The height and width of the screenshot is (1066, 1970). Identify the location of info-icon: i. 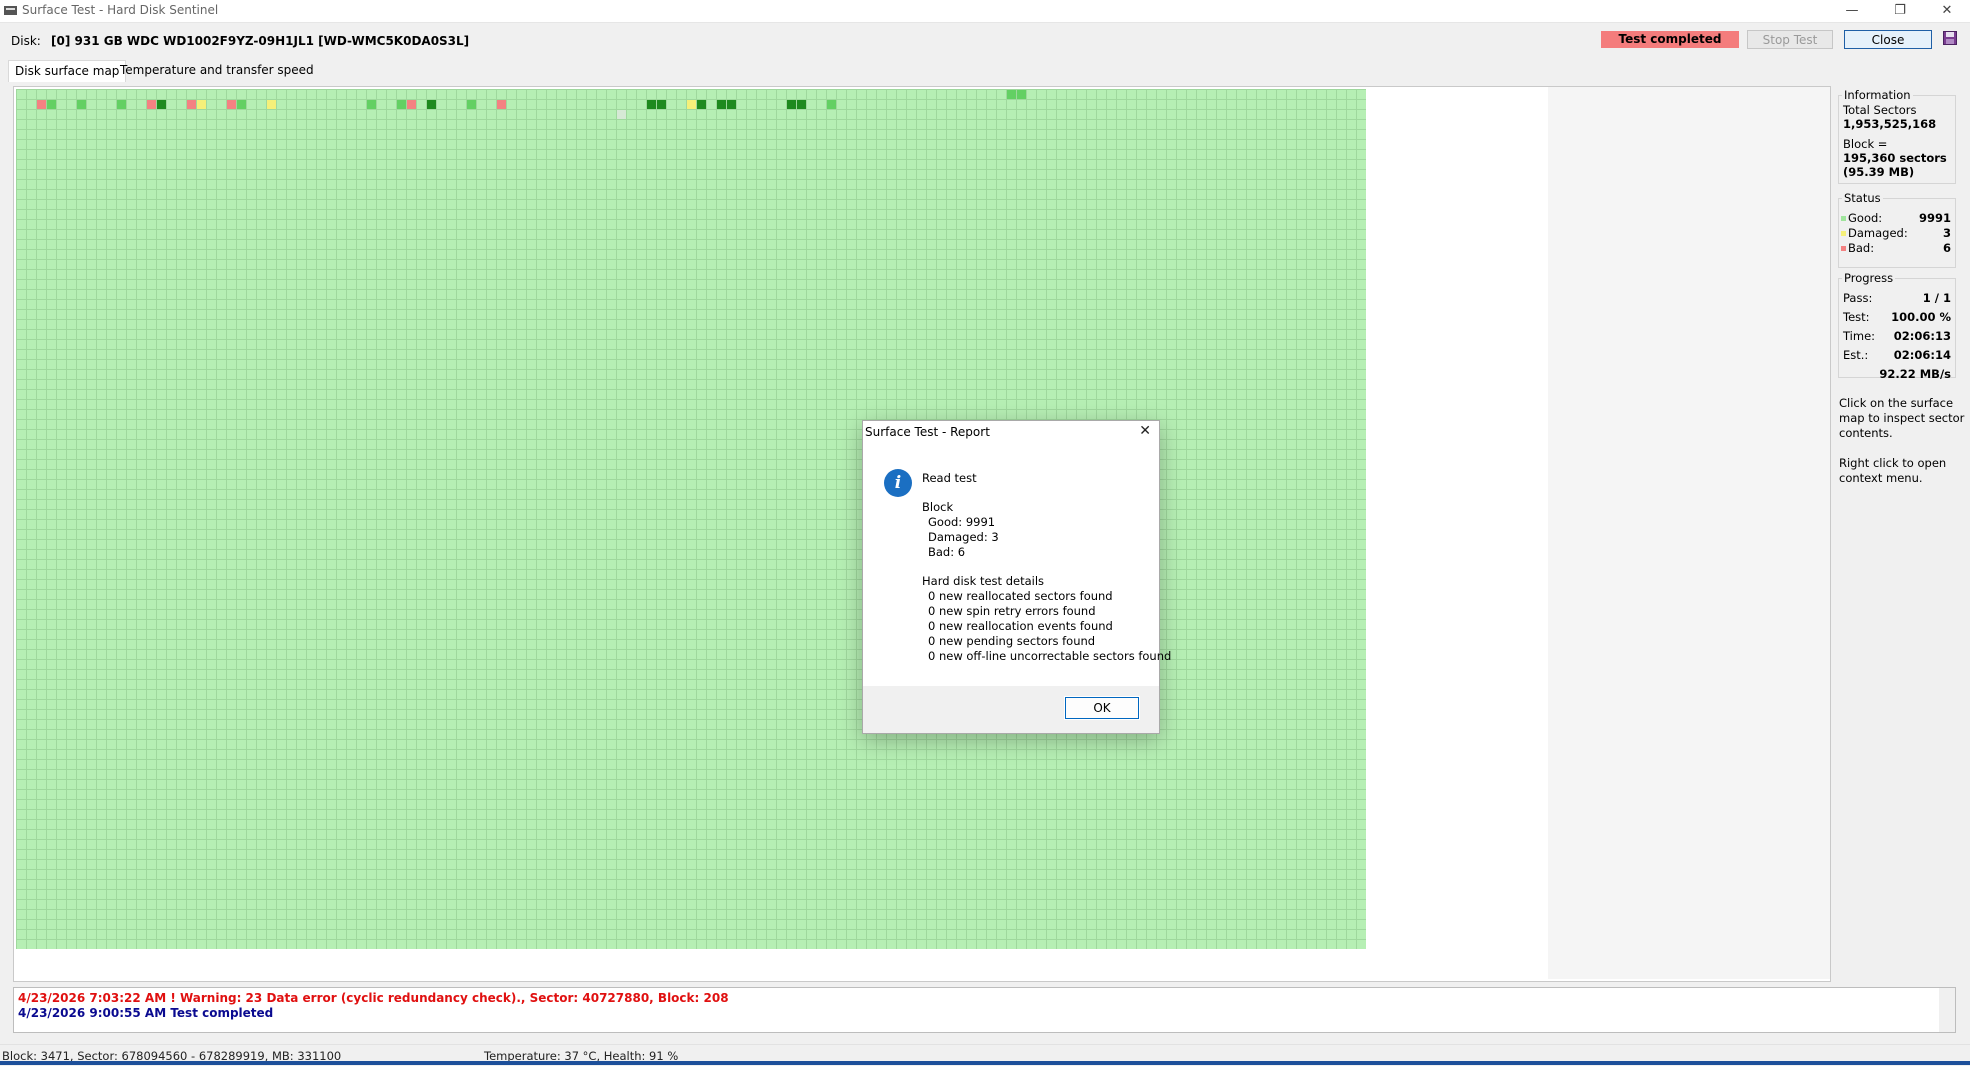
(898, 483).